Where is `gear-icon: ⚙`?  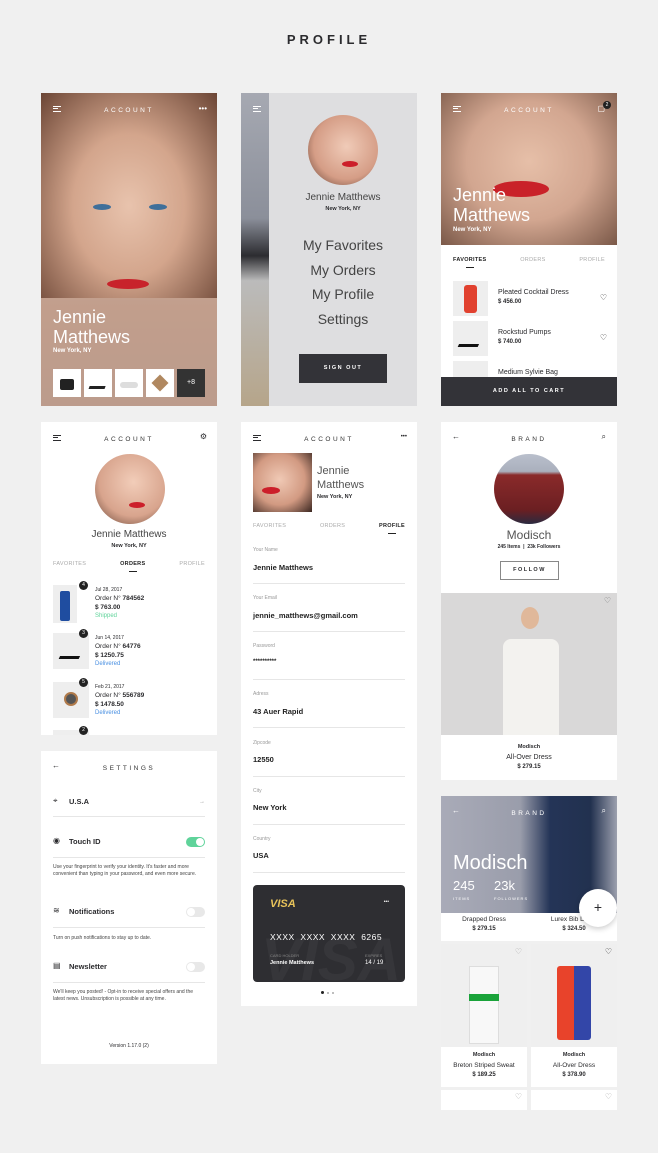
gear-icon: ⚙ is located at coordinates (203, 437).